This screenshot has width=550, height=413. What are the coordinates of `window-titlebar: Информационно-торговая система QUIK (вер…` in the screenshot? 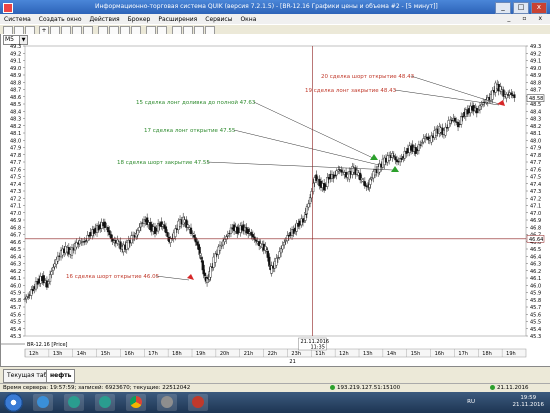 It's located at (275, 7).